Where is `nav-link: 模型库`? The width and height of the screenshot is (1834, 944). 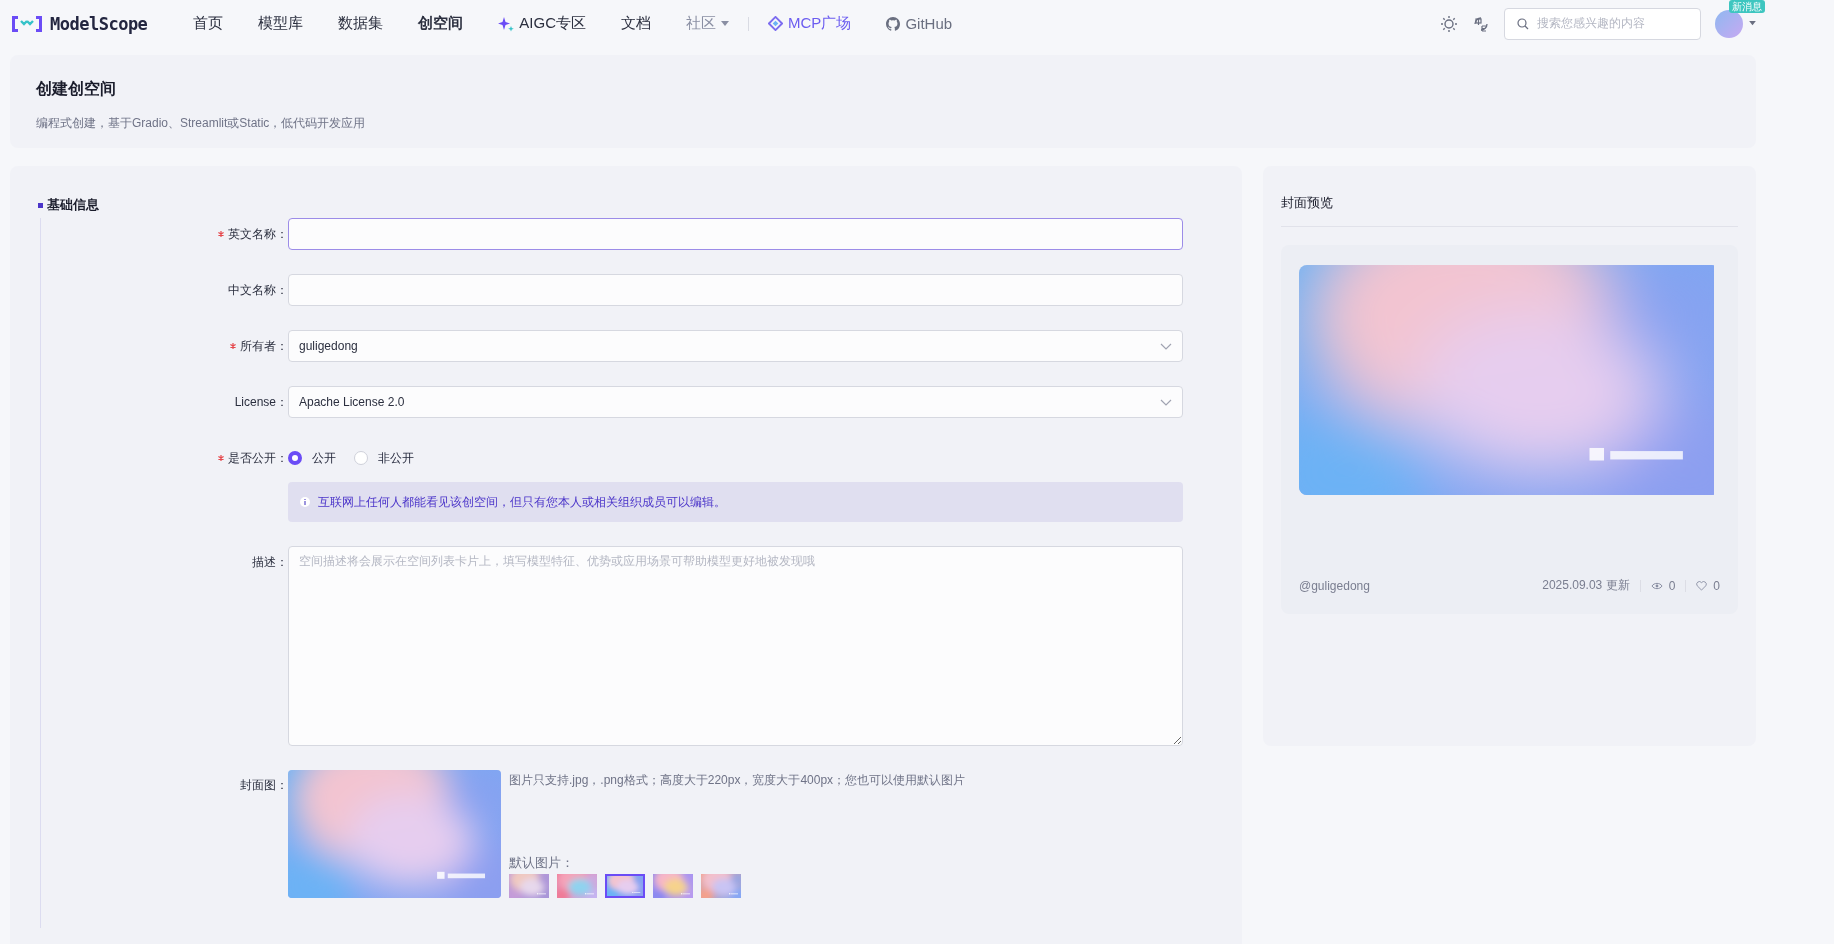
nav-link: 模型库 is located at coordinates (281, 23).